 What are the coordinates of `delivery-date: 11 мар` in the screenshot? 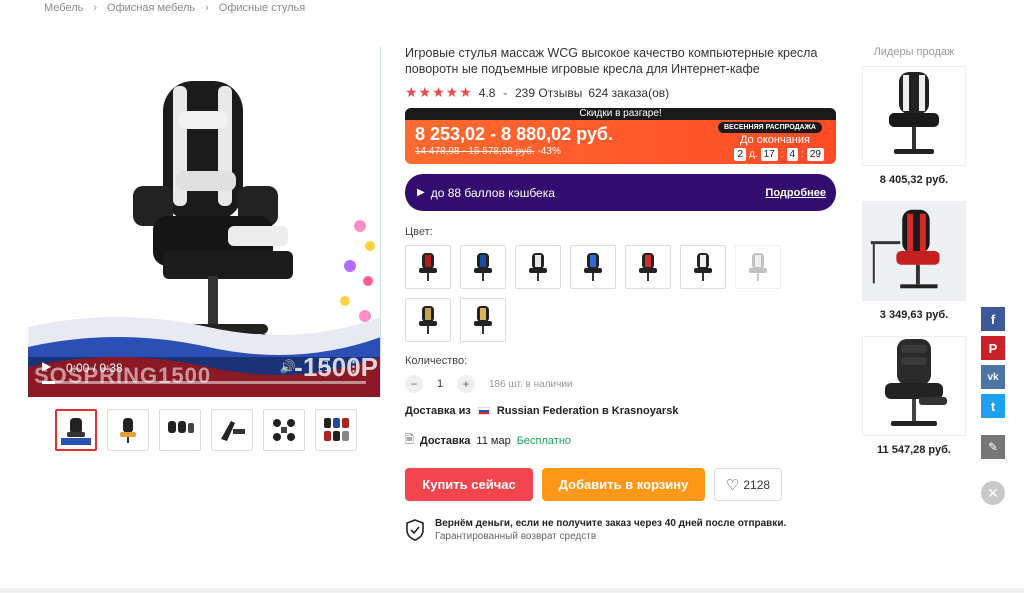 It's located at (493, 440).